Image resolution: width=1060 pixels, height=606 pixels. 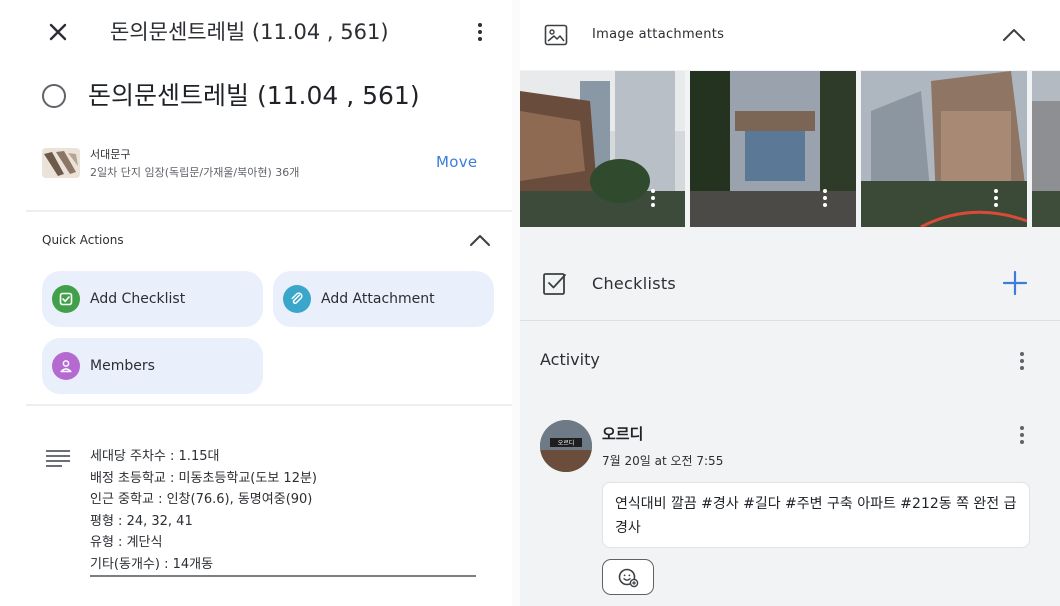 What do you see at coordinates (138, 299) in the screenshot?
I see `add-checklist-label: Add Checklist` at bounding box center [138, 299].